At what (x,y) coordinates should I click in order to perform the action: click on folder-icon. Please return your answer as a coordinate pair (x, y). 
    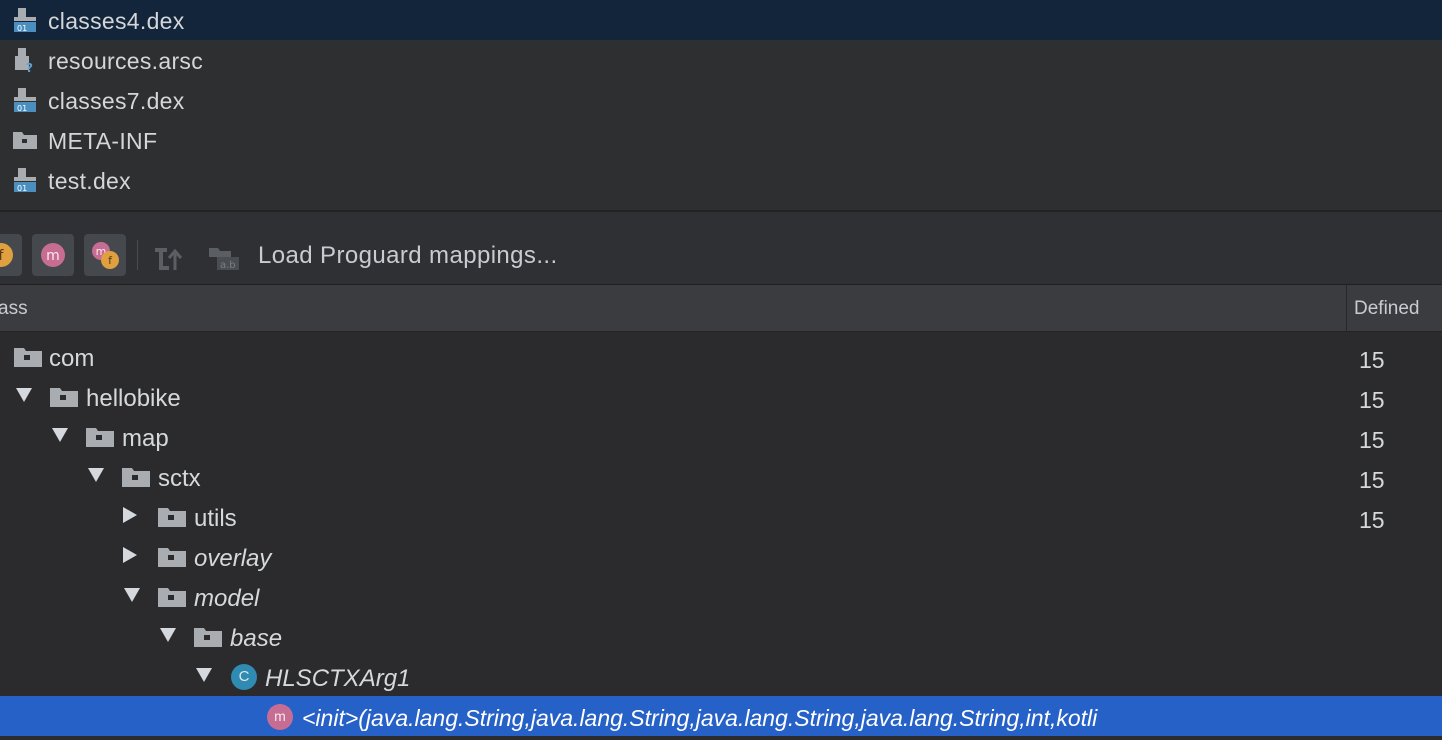
    Looking at the image, I should click on (25, 140).